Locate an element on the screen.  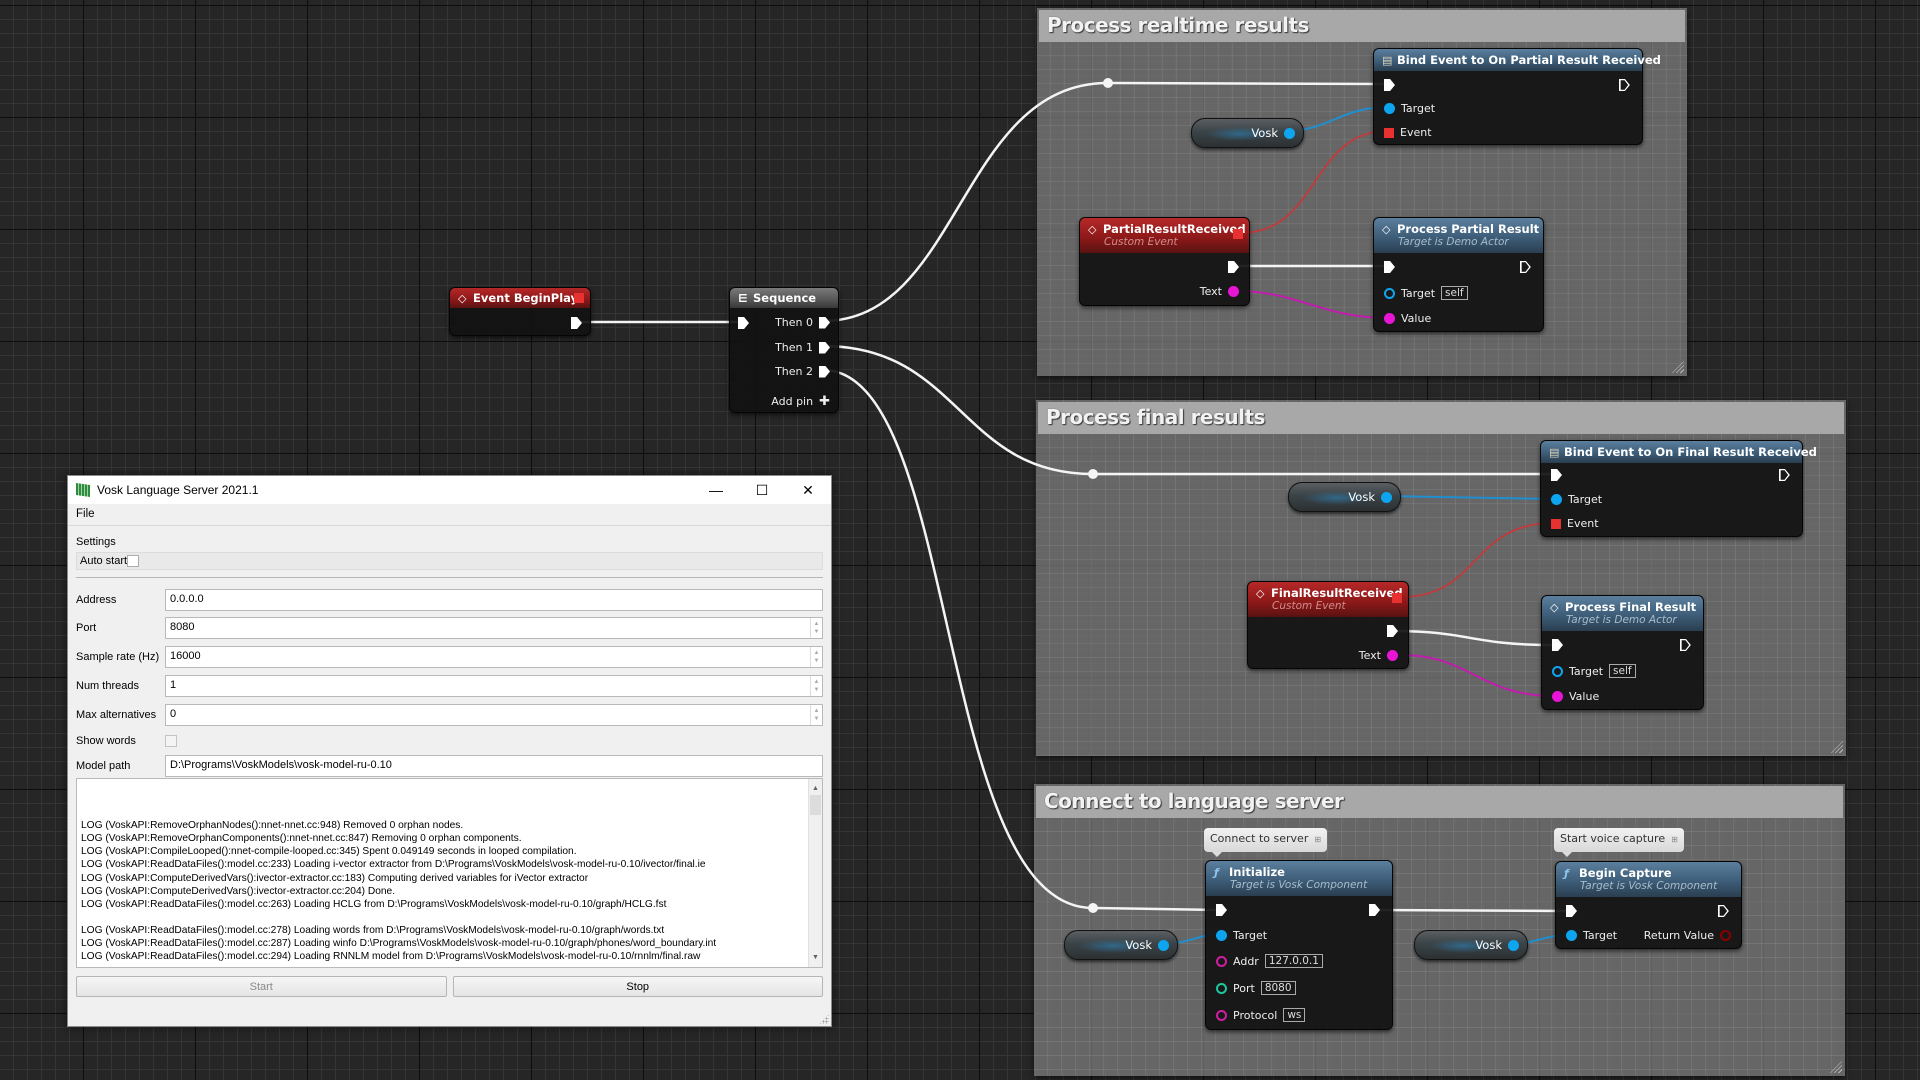
maximize-button: ☐ is located at coordinates (762, 490).